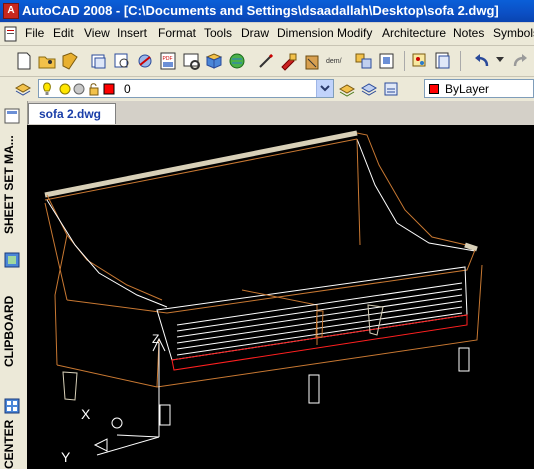 The height and width of the screenshot is (469, 534). I want to click on chevron-down-icon, so click(325, 88).